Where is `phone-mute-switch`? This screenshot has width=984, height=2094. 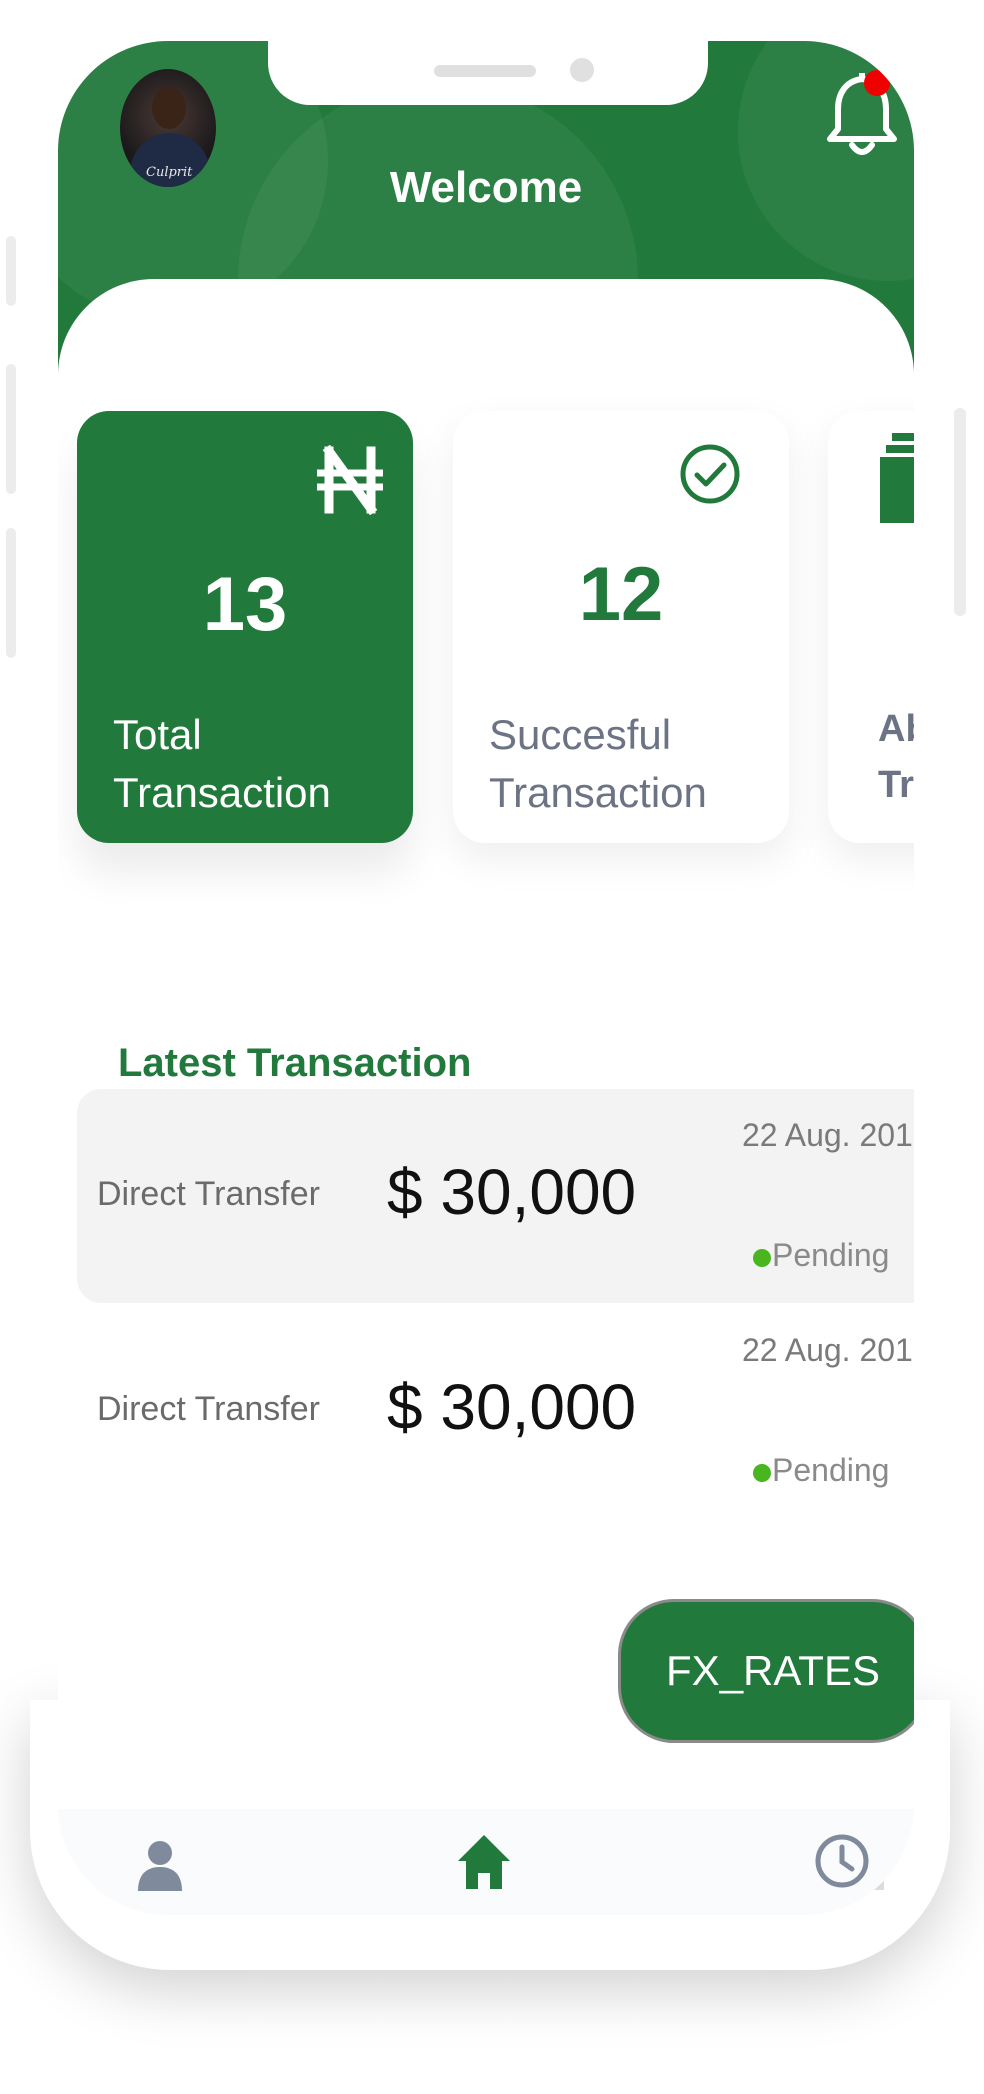 phone-mute-switch is located at coordinates (11, 271).